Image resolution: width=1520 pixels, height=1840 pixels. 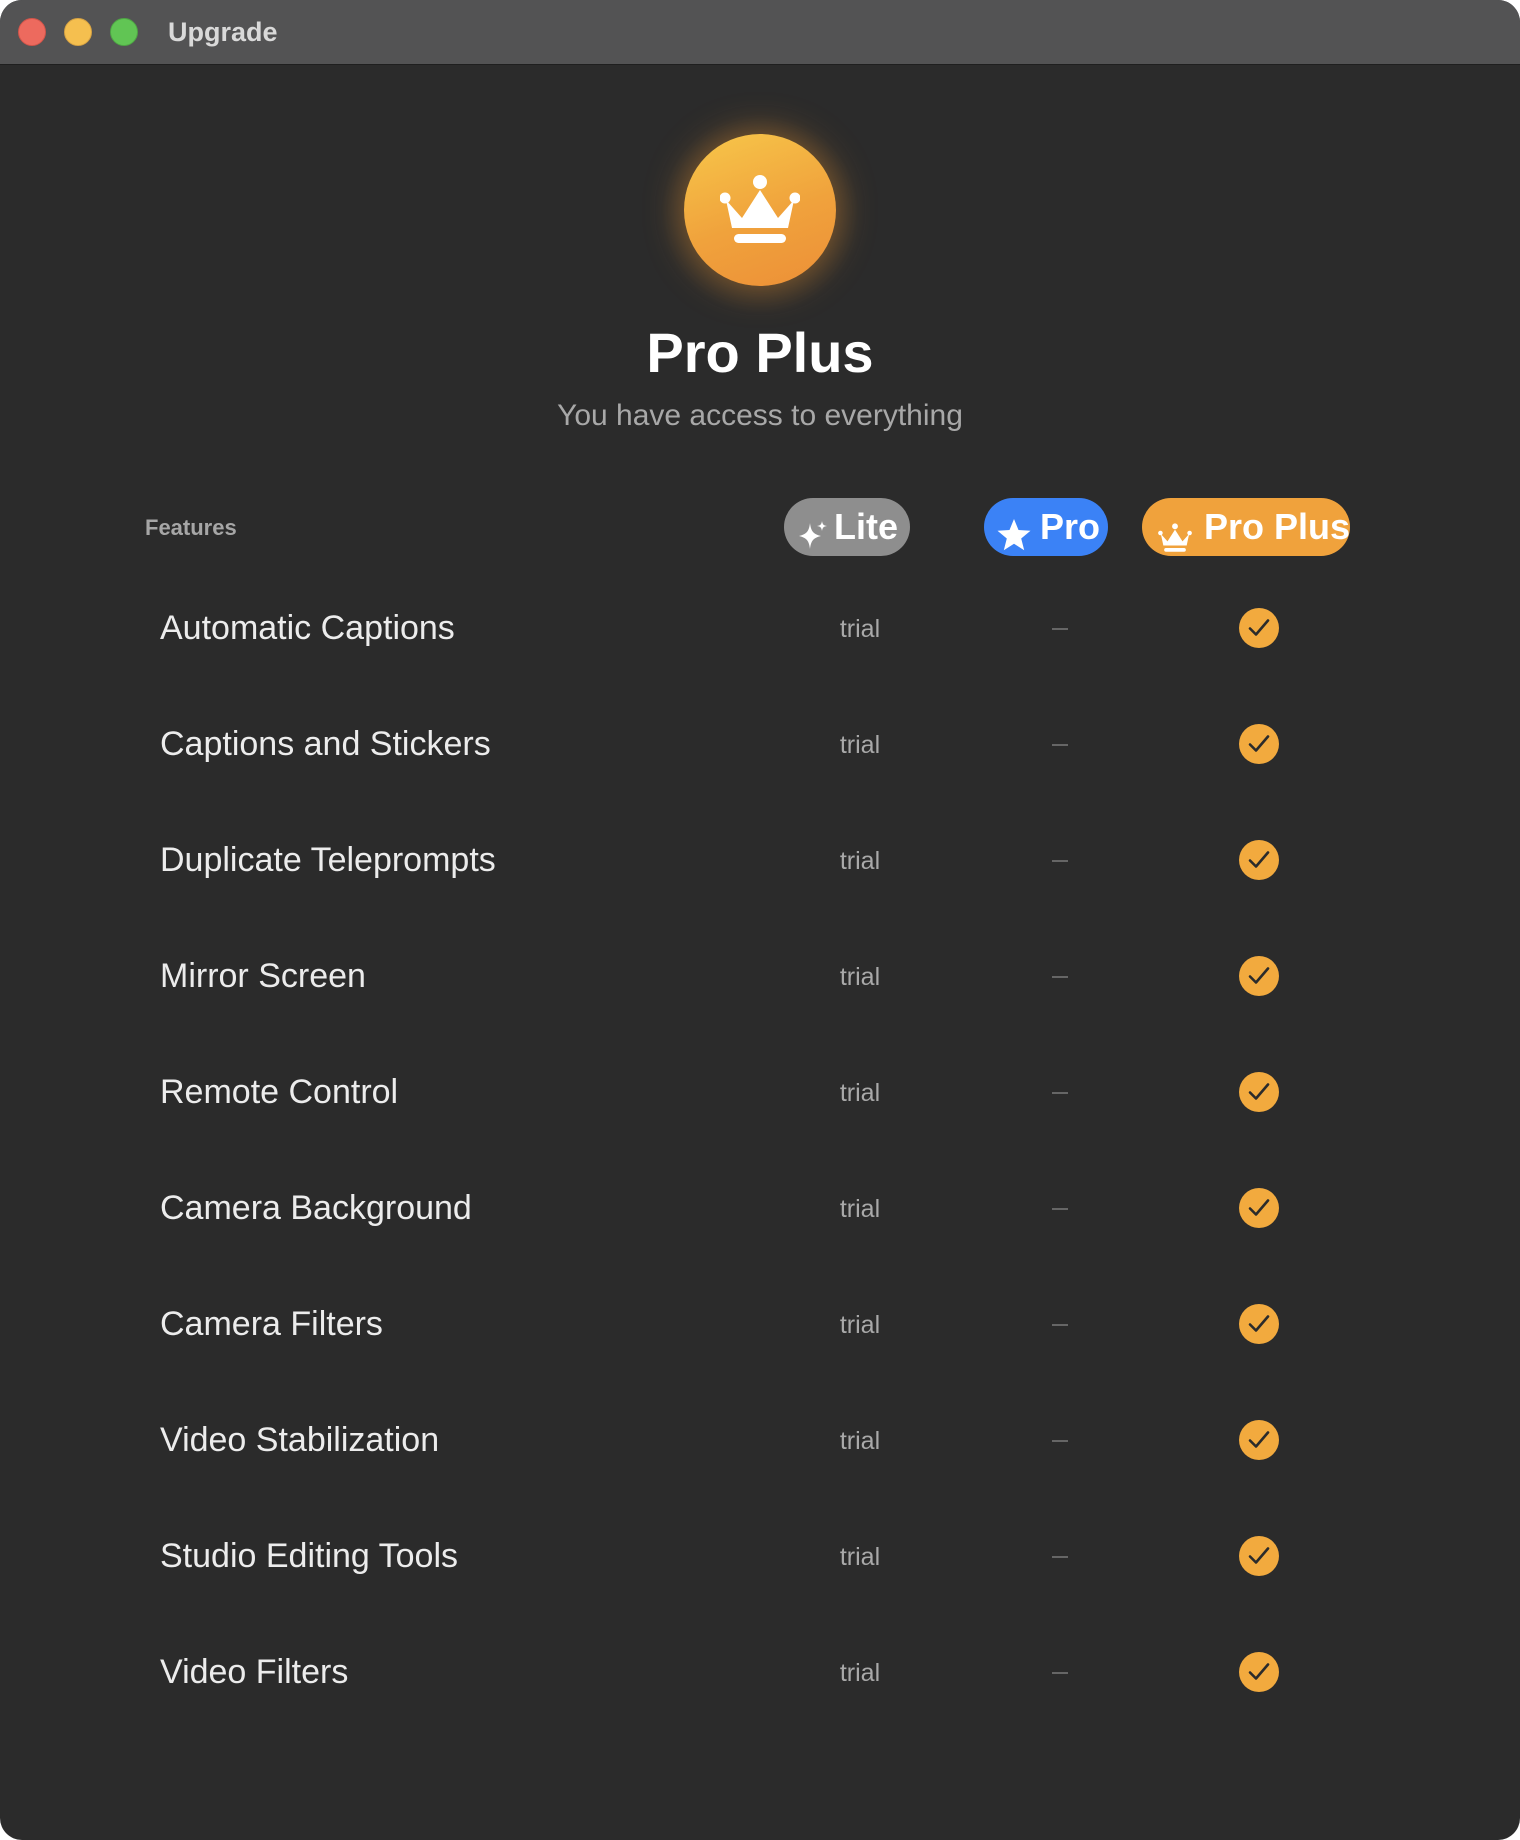 I want to click on window-title: Upgrade, so click(x=223, y=32).